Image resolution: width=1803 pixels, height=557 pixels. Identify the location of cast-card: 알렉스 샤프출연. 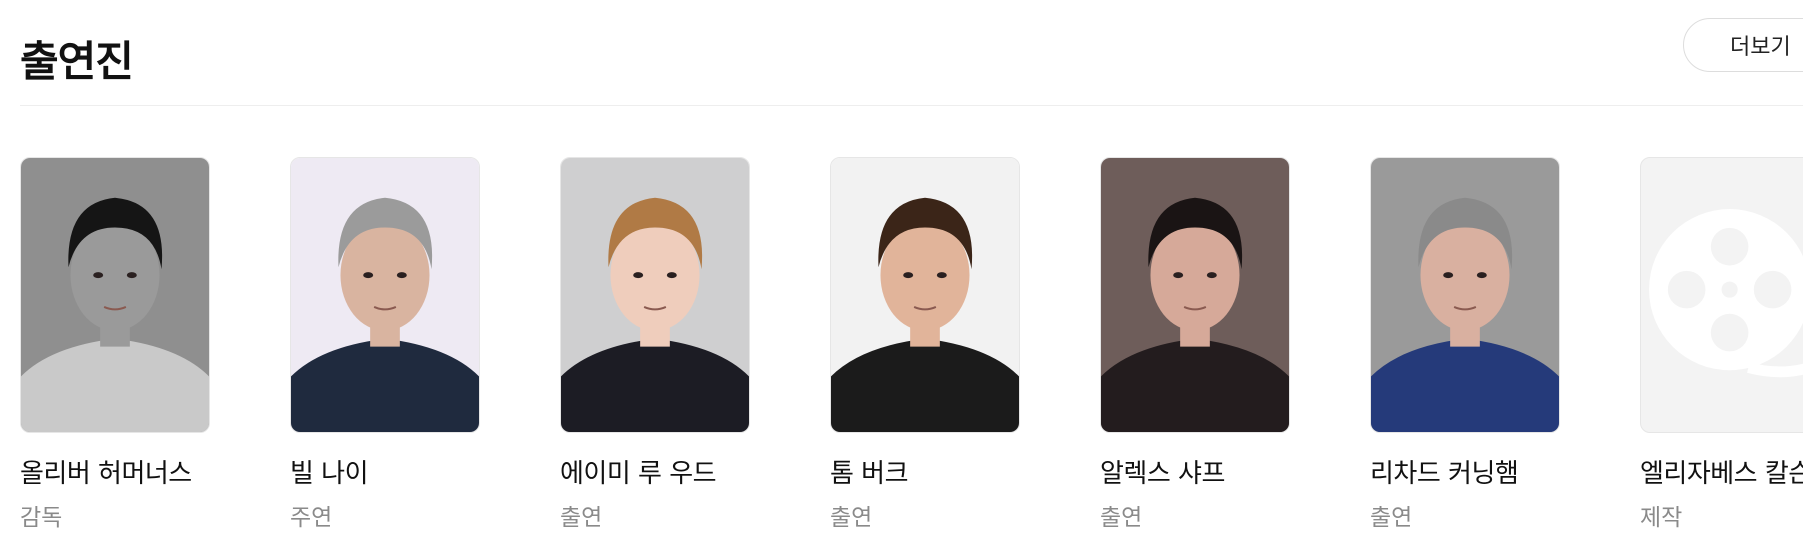
(1195, 344).